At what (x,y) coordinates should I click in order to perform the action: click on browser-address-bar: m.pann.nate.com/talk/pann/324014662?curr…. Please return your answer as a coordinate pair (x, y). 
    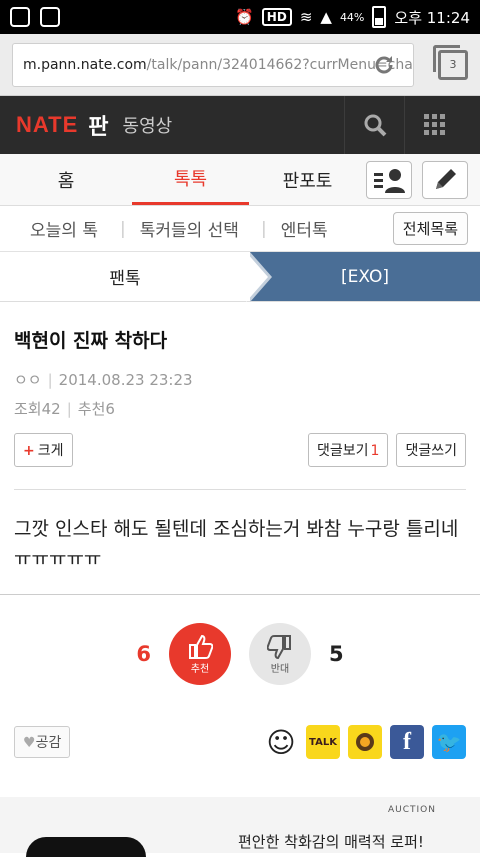
    Looking at the image, I should click on (240, 65).